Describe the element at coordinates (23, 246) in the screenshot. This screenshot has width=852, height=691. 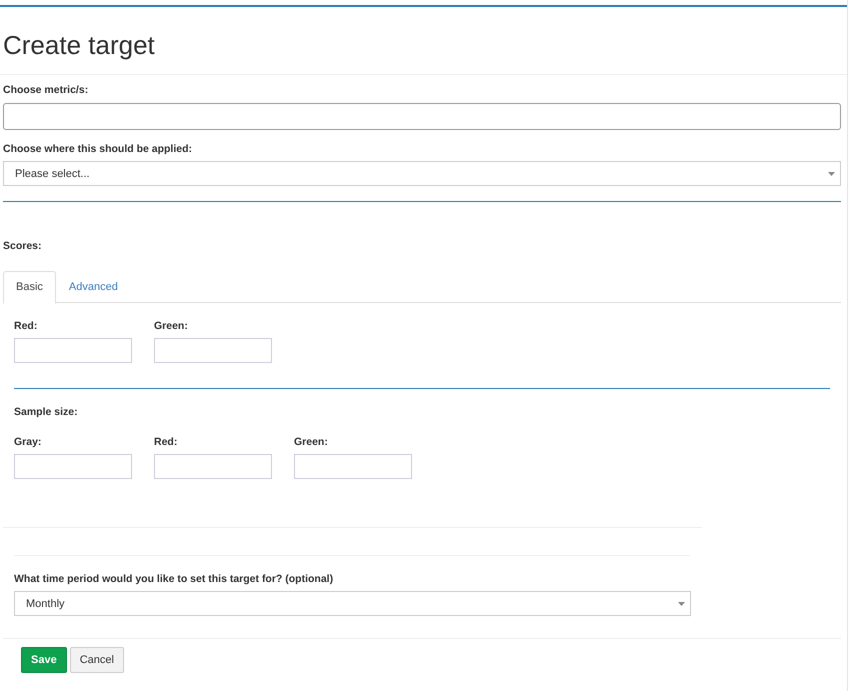
I see `section-label: Scores:` at that location.